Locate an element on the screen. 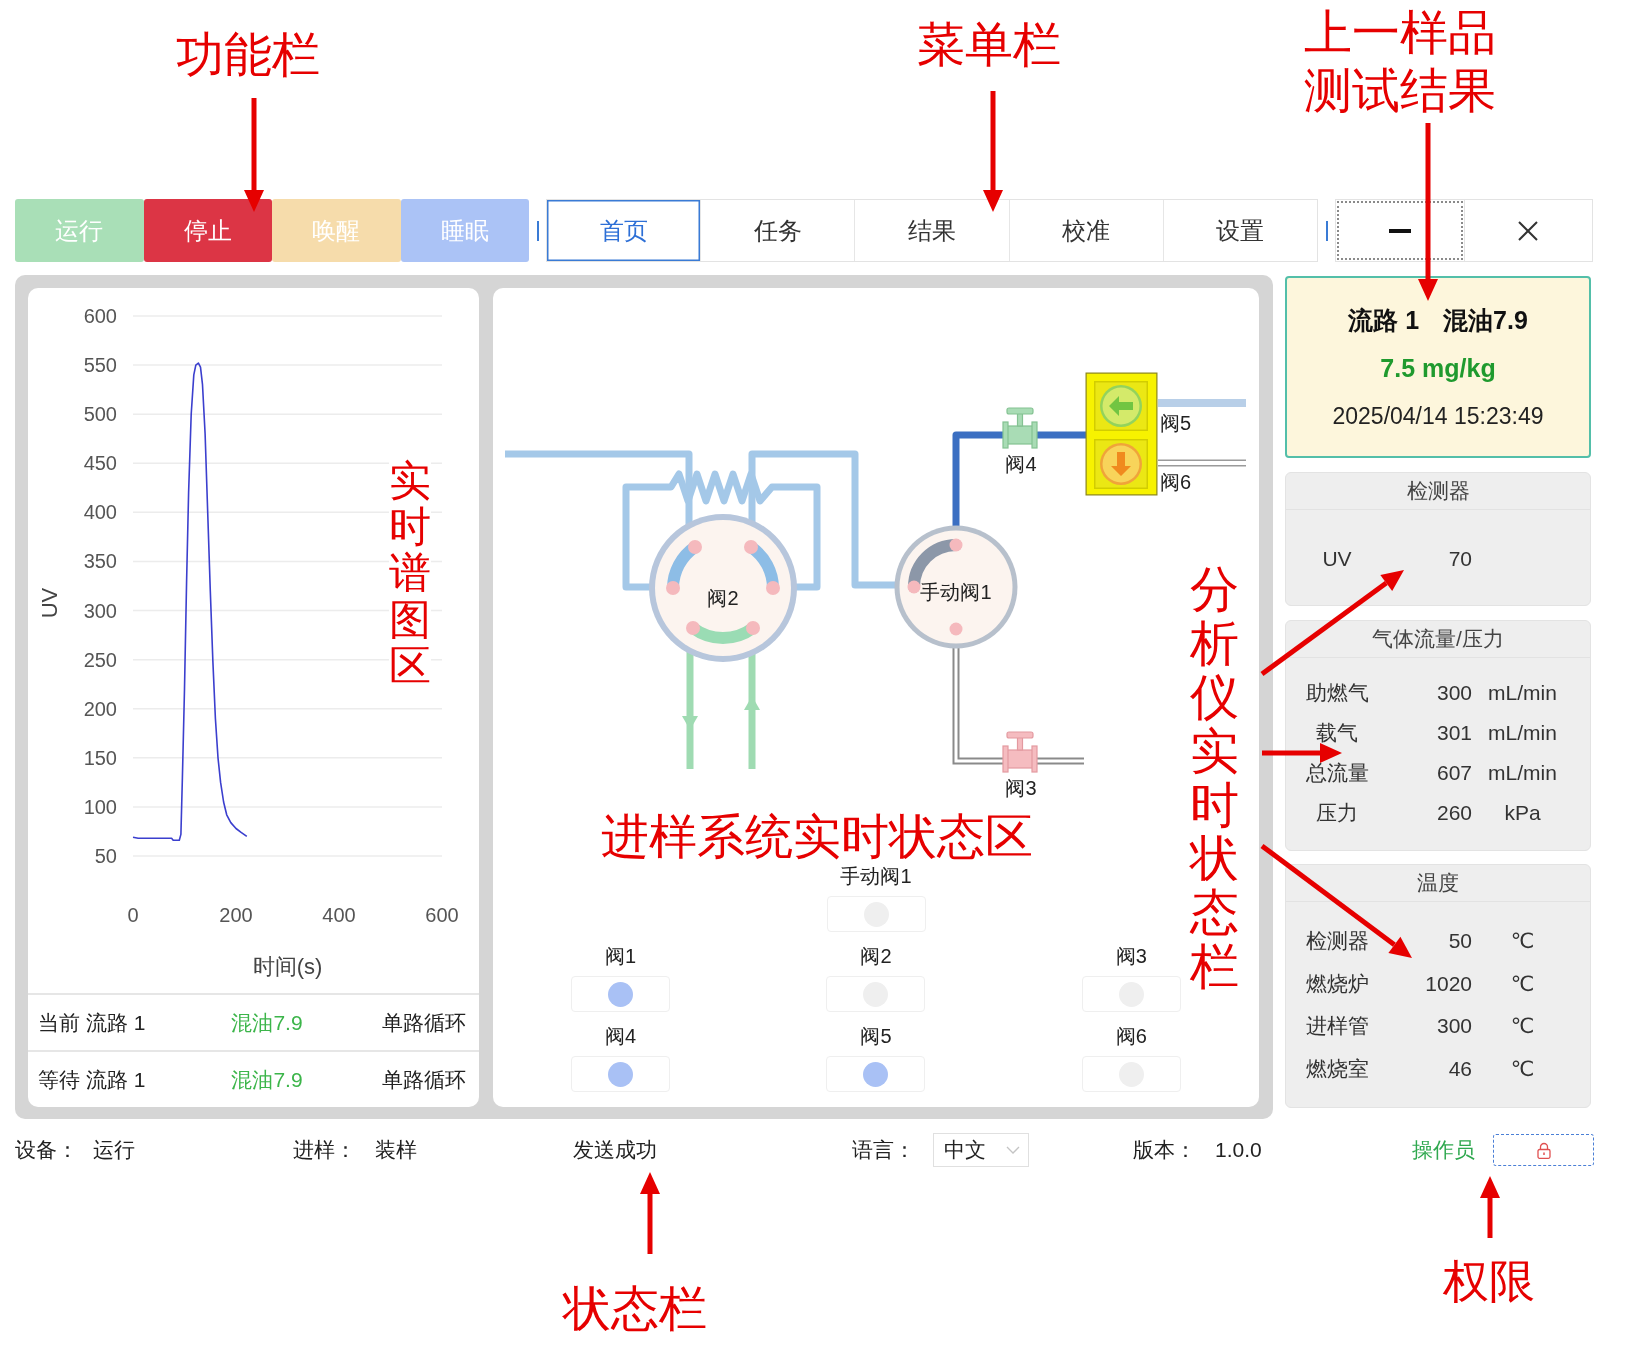 This screenshot has width=1625, height=1350. reading-label: 压力 is located at coordinates (1337, 813).